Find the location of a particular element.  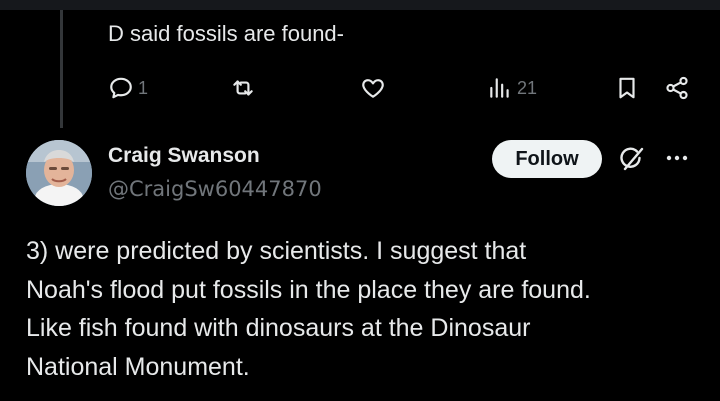

author-name: Craig Swanson is located at coordinates (184, 156).